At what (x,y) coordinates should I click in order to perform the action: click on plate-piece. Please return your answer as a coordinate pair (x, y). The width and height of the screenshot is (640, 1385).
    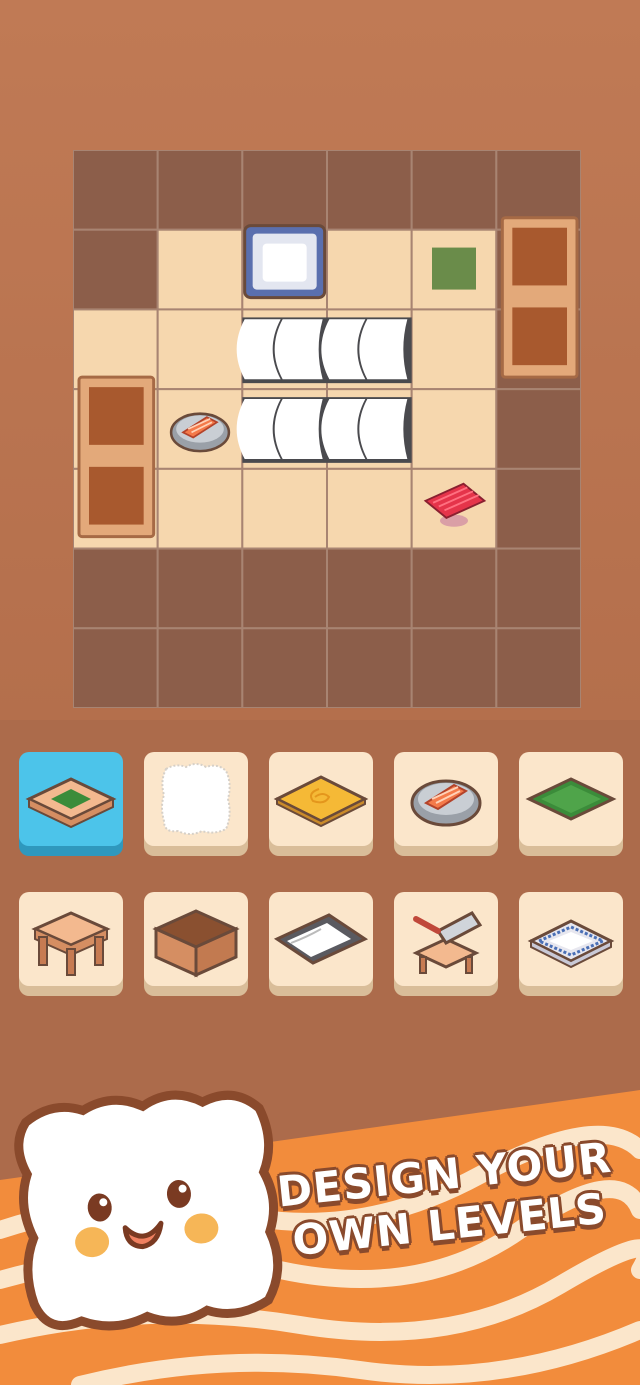
    Looking at the image, I should click on (285, 262).